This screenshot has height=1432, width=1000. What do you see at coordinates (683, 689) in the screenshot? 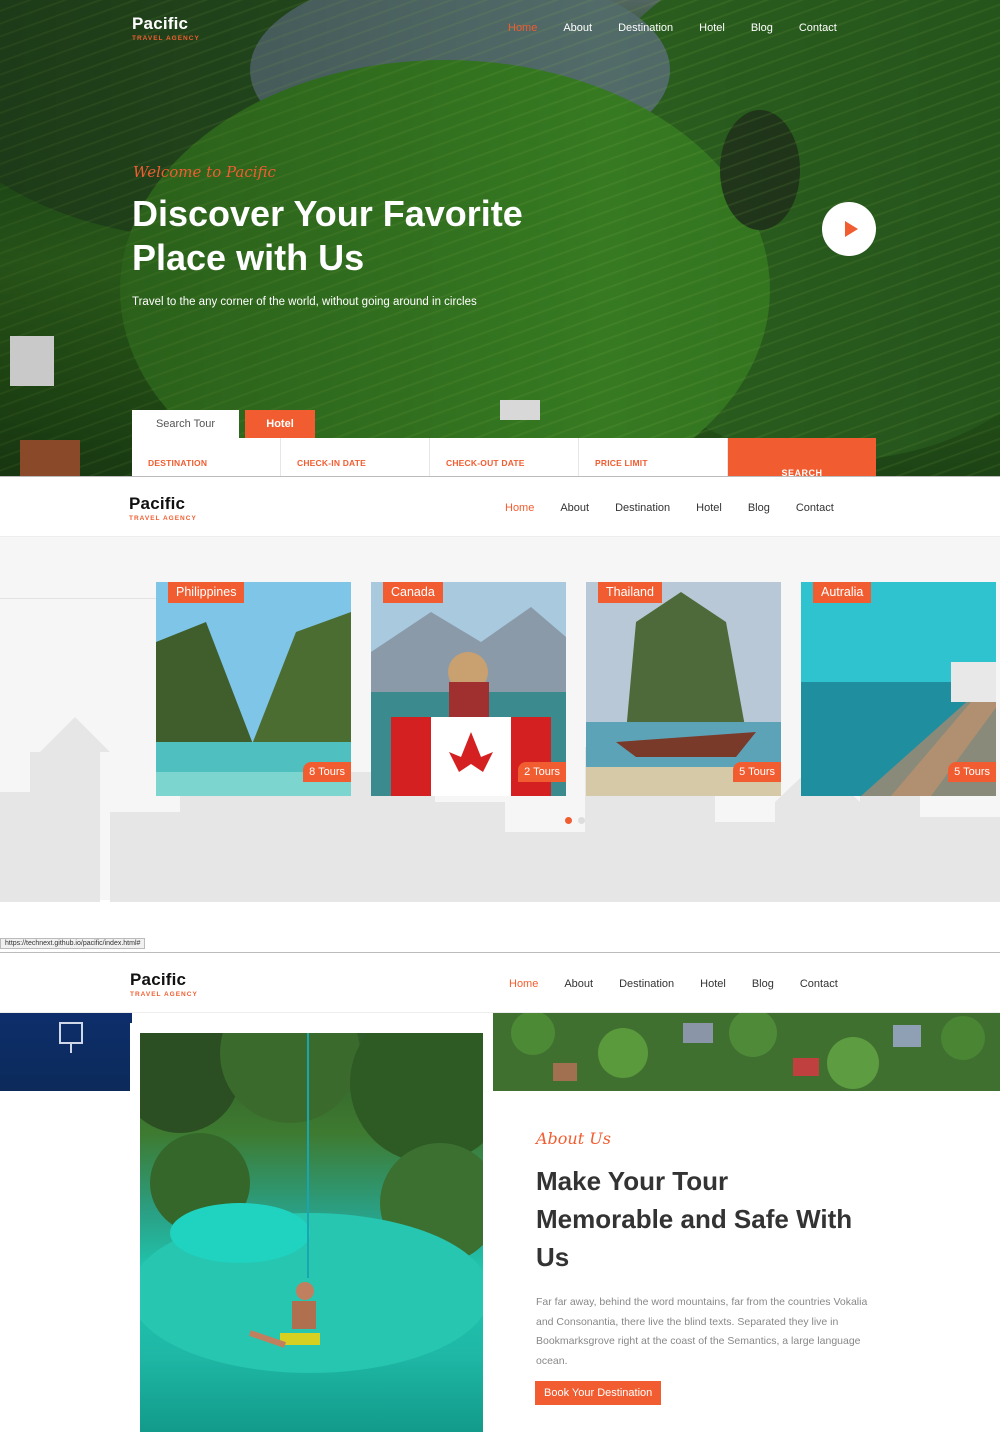
I see `destination-card-thailand: Thailand 5 Tours` at bounding box center [683, 689].